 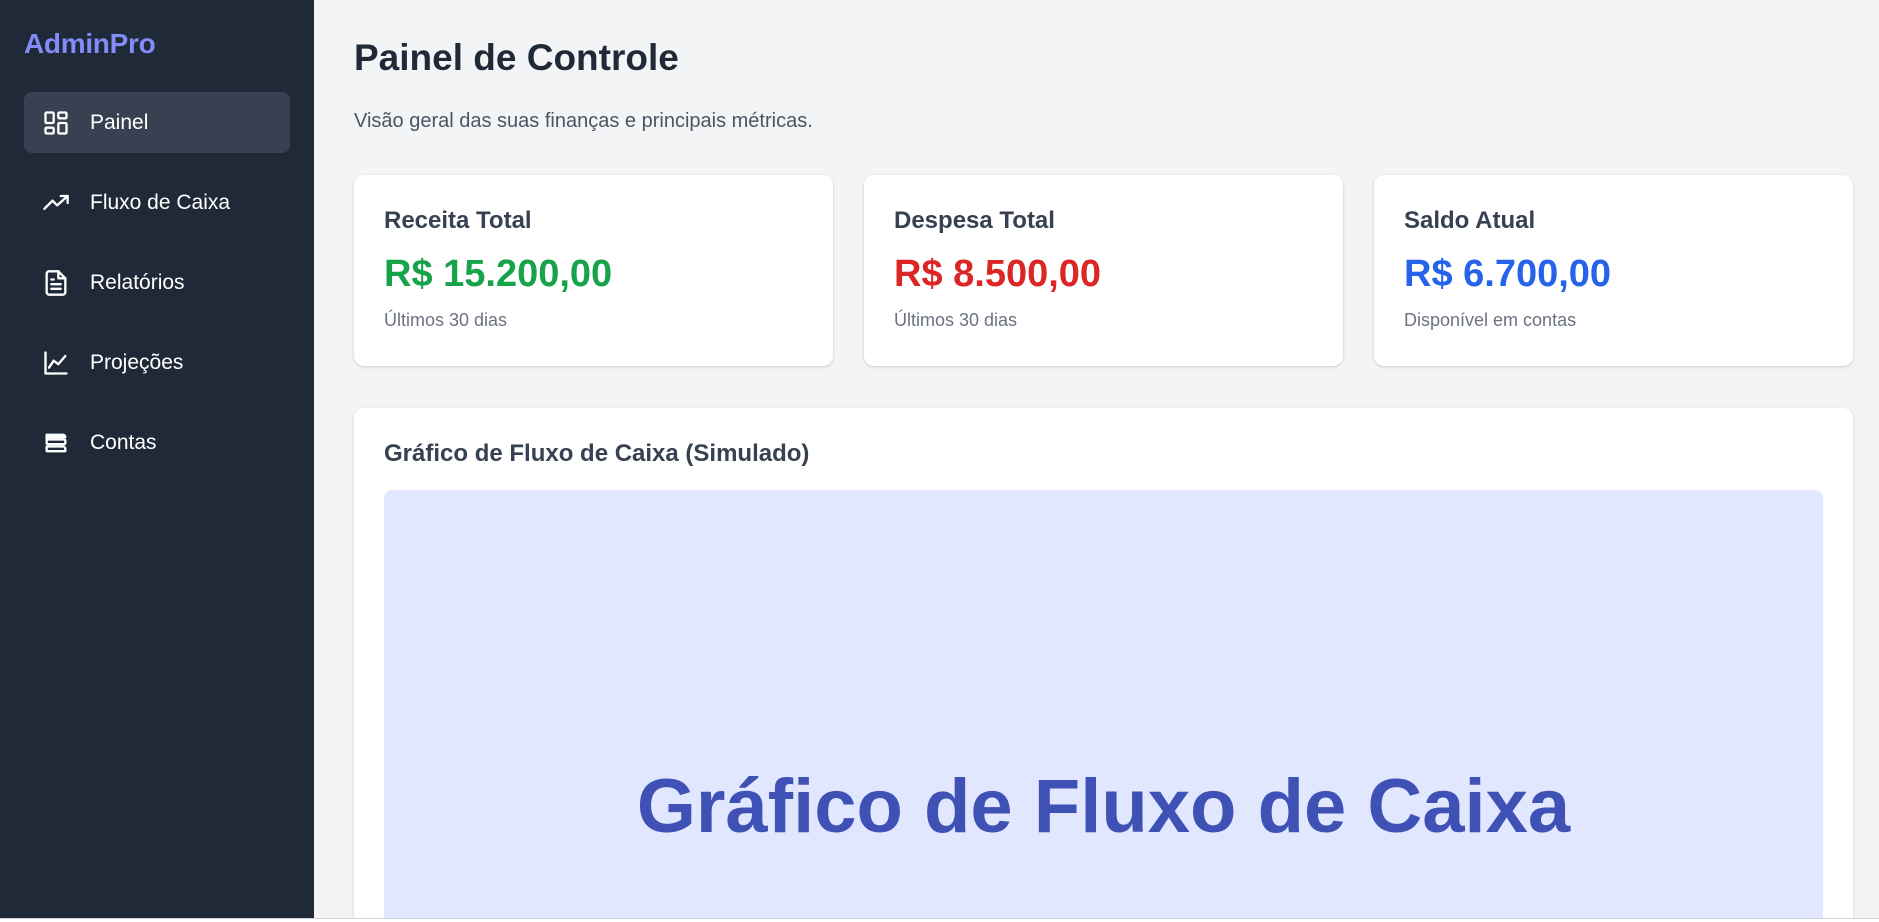 What do you see at coordinates (516, 57) in the screenshot?
I see `page-title: Painel de Controle` at bounding box center [516, 57].